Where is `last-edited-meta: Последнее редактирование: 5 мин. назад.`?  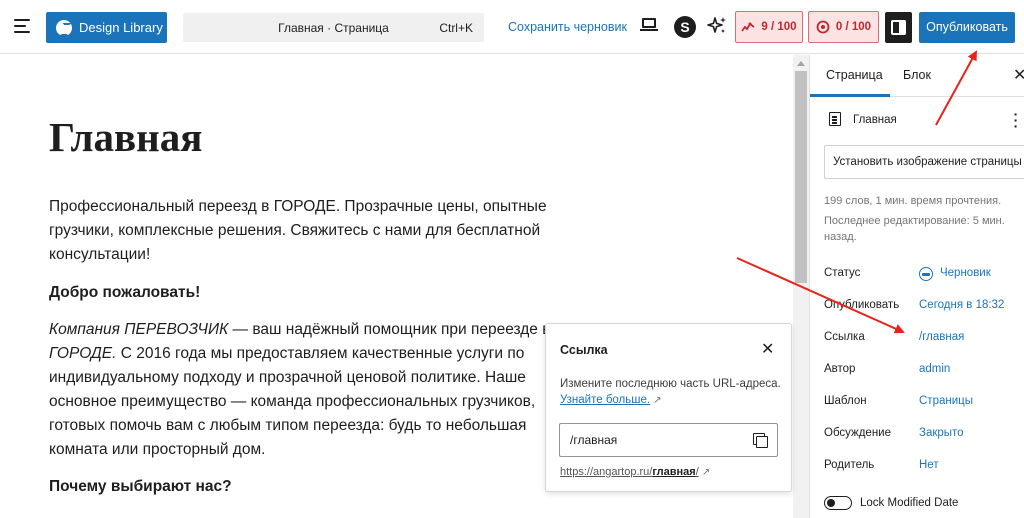 last-edited-meta: Последнее редактирование: 5 мин. назад. is located at coordinates (914, 229).